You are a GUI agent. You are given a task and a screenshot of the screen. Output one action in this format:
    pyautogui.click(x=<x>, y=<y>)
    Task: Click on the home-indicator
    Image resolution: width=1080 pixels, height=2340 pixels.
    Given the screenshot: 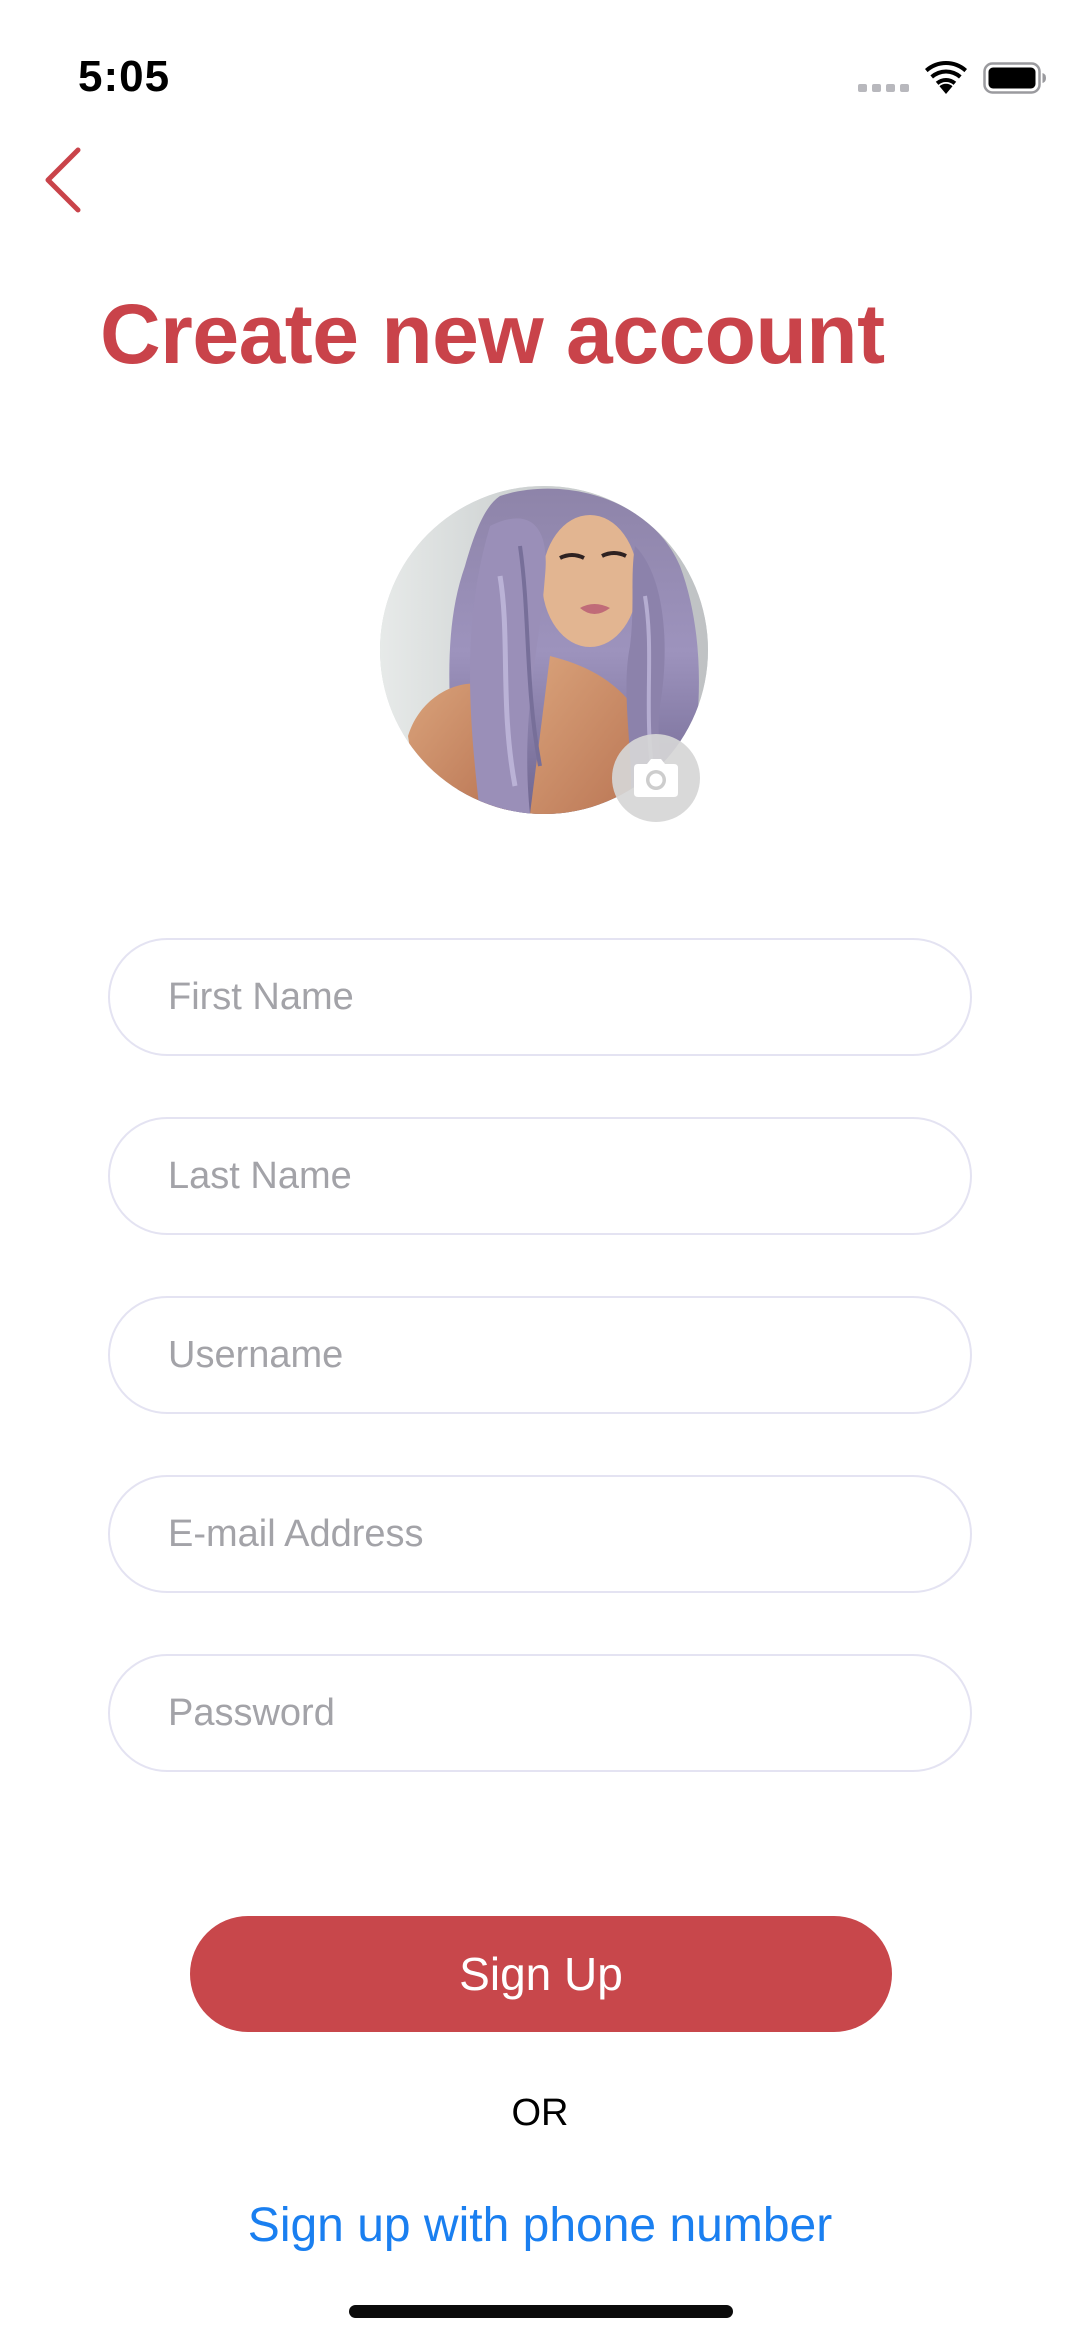 What is the action you would take?
    pyautogui.click(x=541, y=2311)
    